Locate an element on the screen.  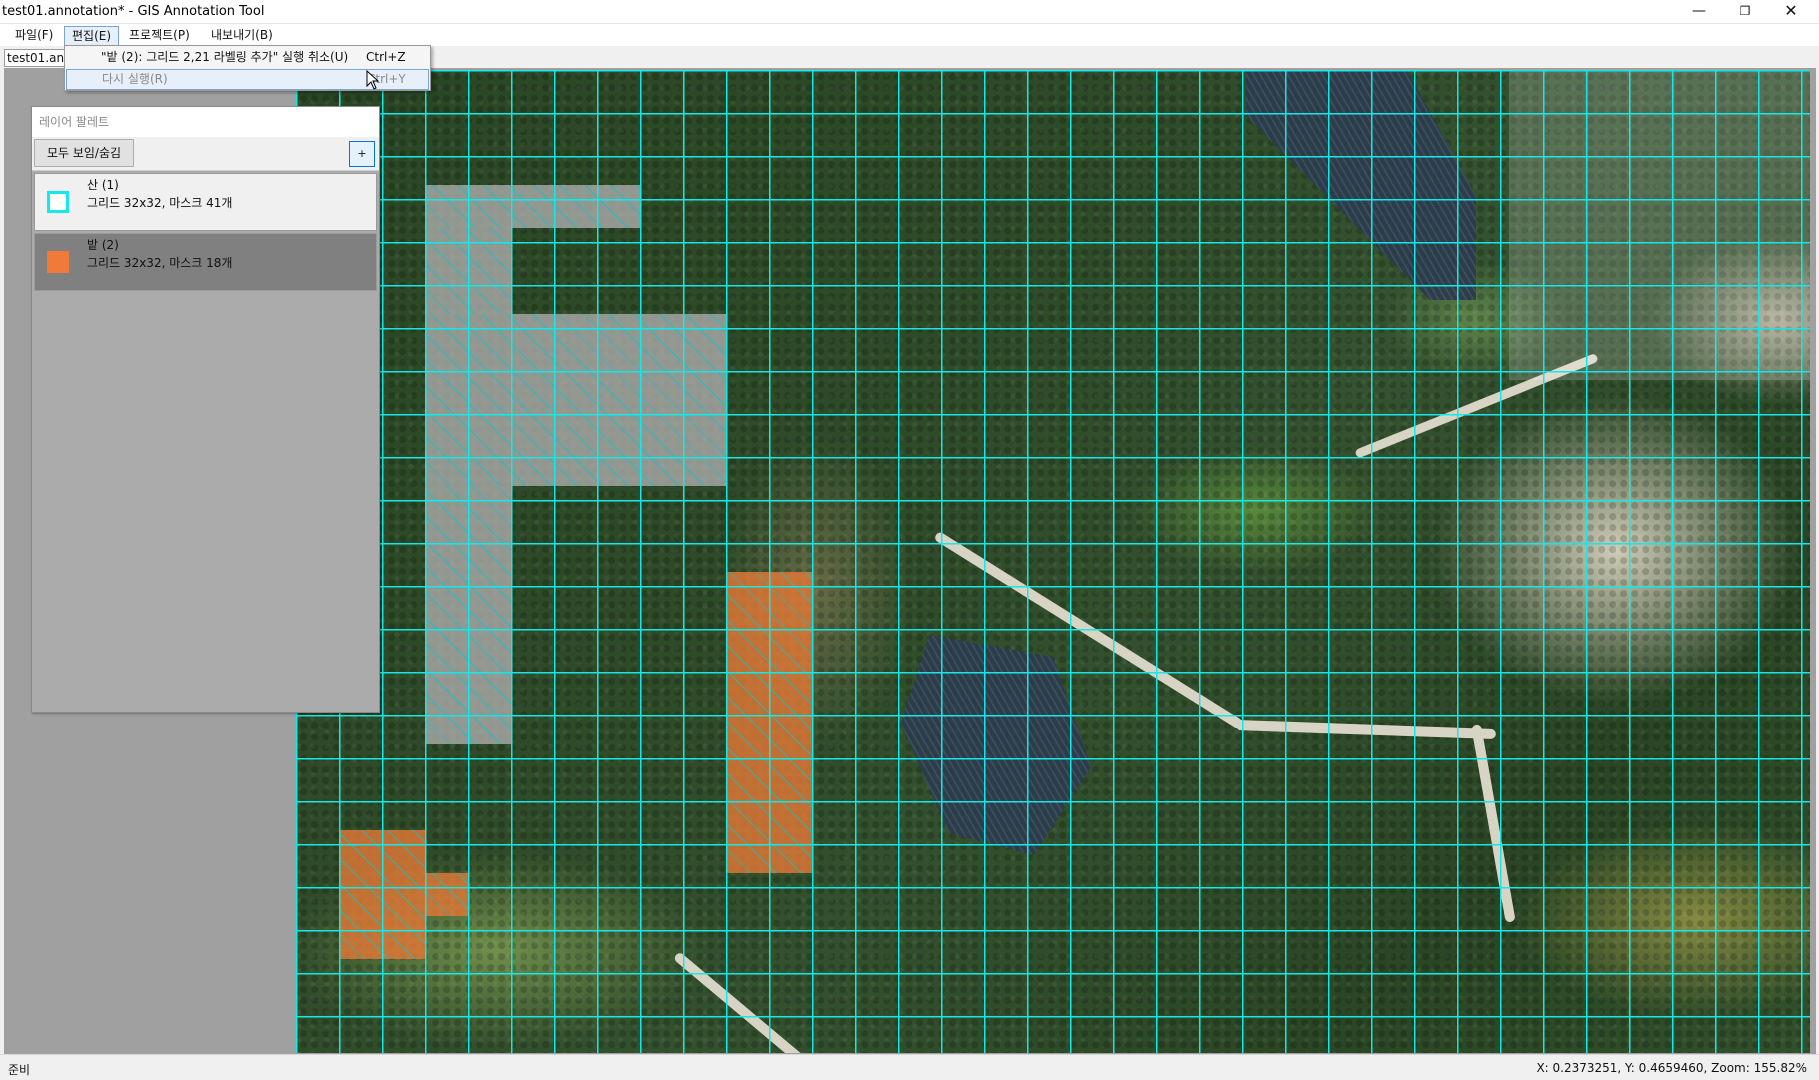
layer-item-field: 밭 (2) 그리드 32x32, 마스크 18개 is located at coordinates (205, 262).